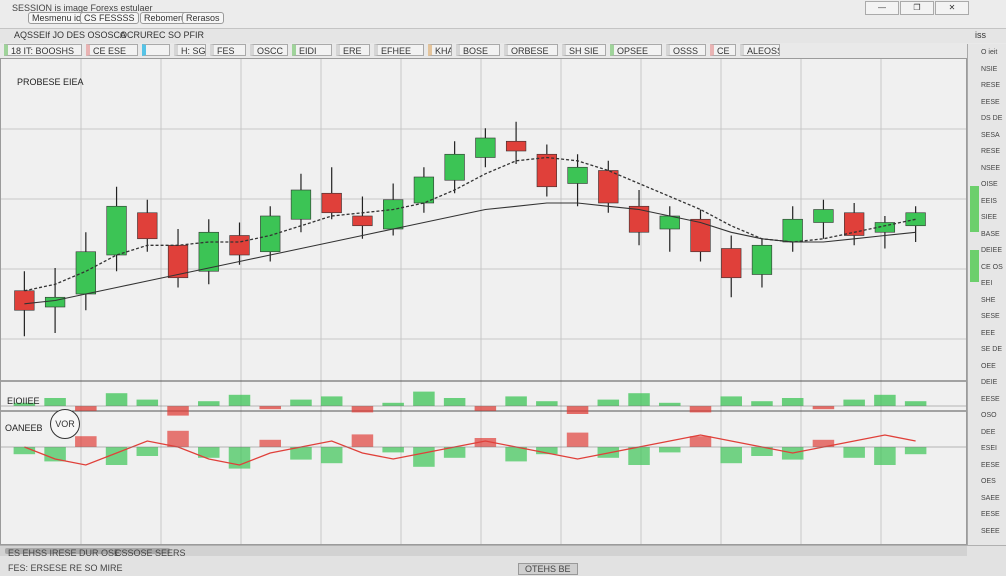  I want to click on symbol-tab-6: OSCC, so click(269, 50).